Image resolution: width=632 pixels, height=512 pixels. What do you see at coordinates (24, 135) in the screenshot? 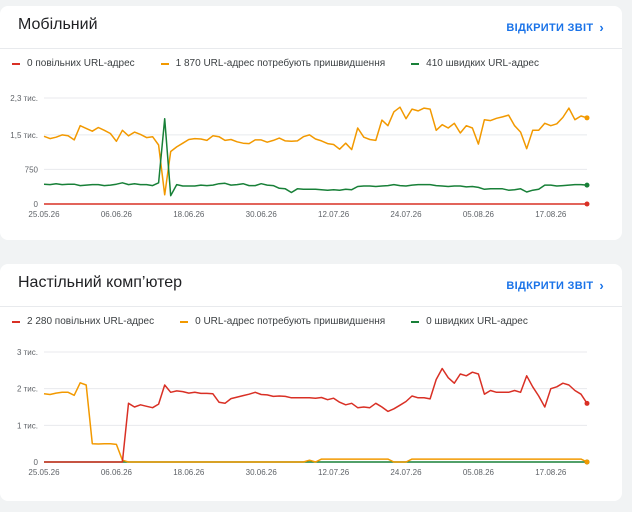
I see `y-tick-label: 1,5 тис.` at bounding box center [24, 135].